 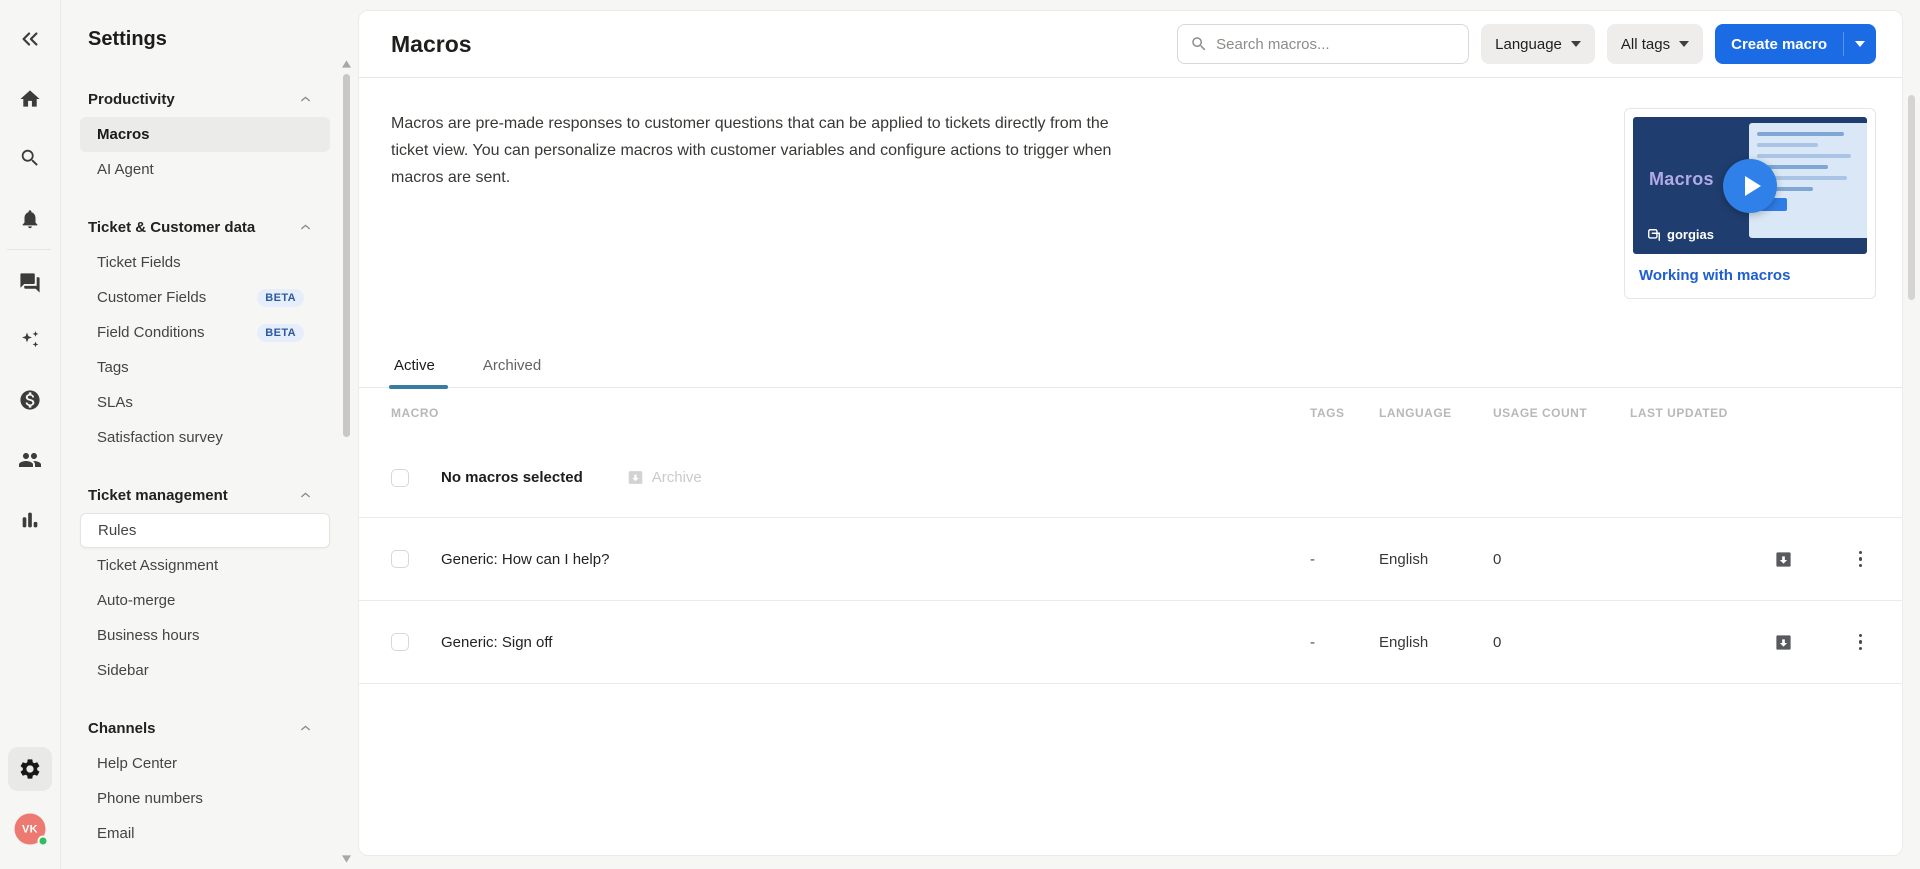 I want to click on rail-divider, so click(x=29, y=249).